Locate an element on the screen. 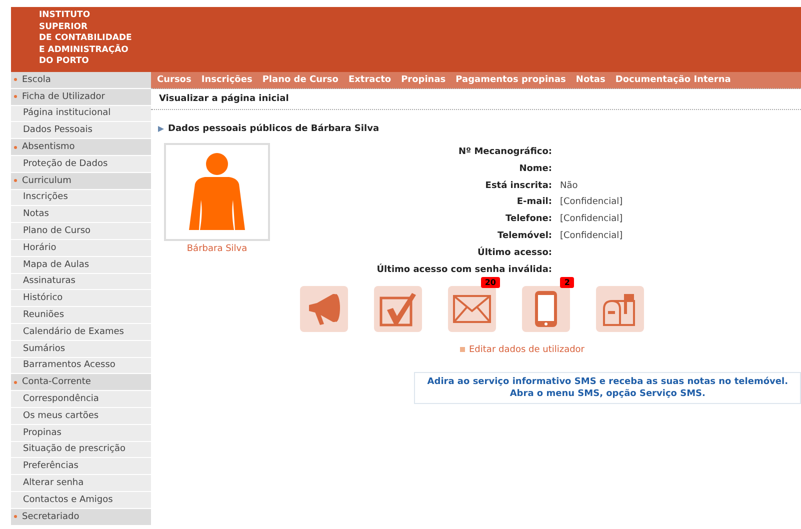  count-badge: 20 is located at coordinates (490, 282).